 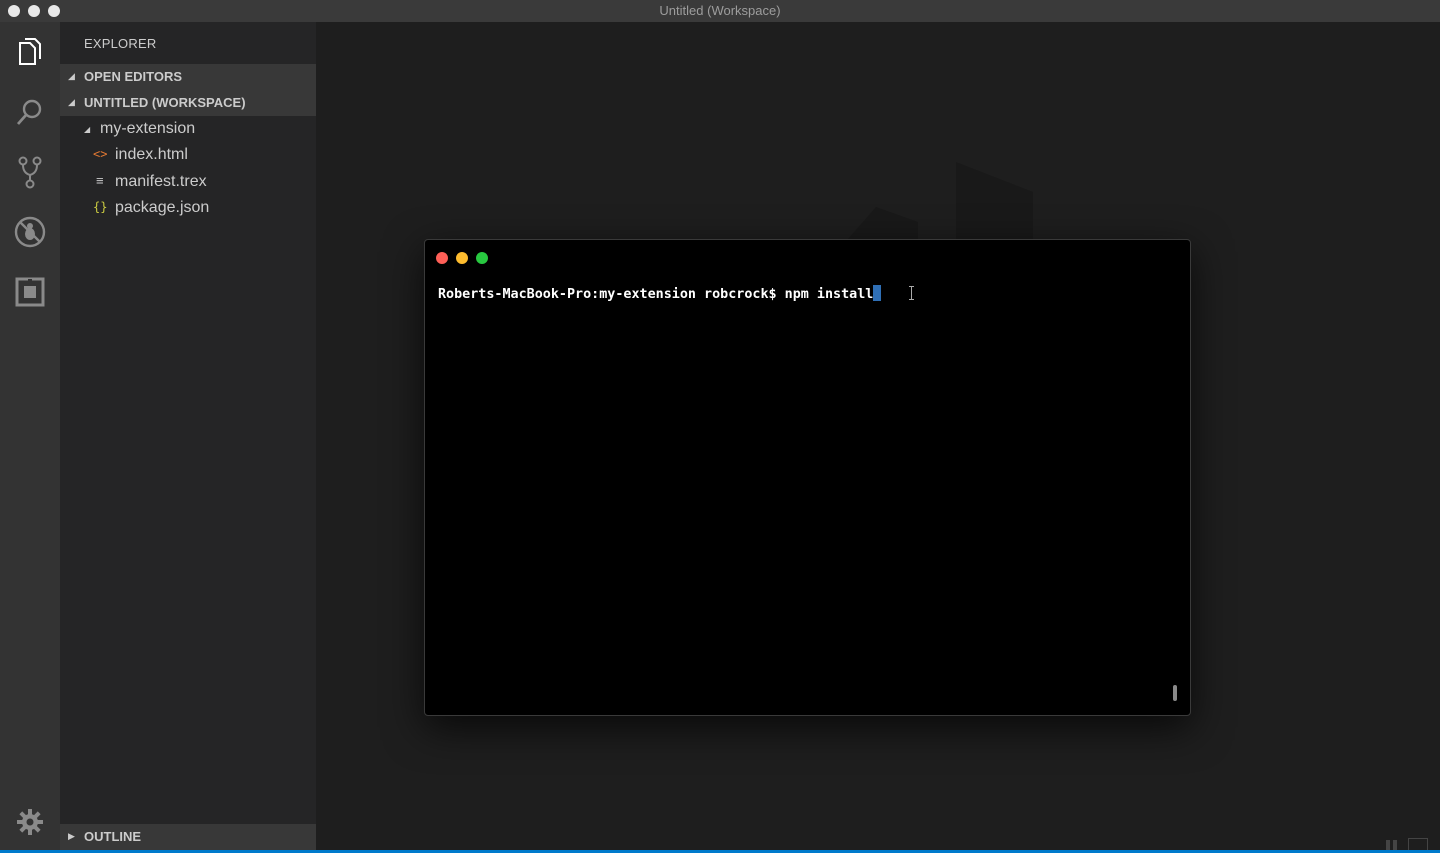 What do you see at coordinates (911, 293) in the screenshot?
I see `text-cursor-ibeam-icon` at bounding box center [911, 293].